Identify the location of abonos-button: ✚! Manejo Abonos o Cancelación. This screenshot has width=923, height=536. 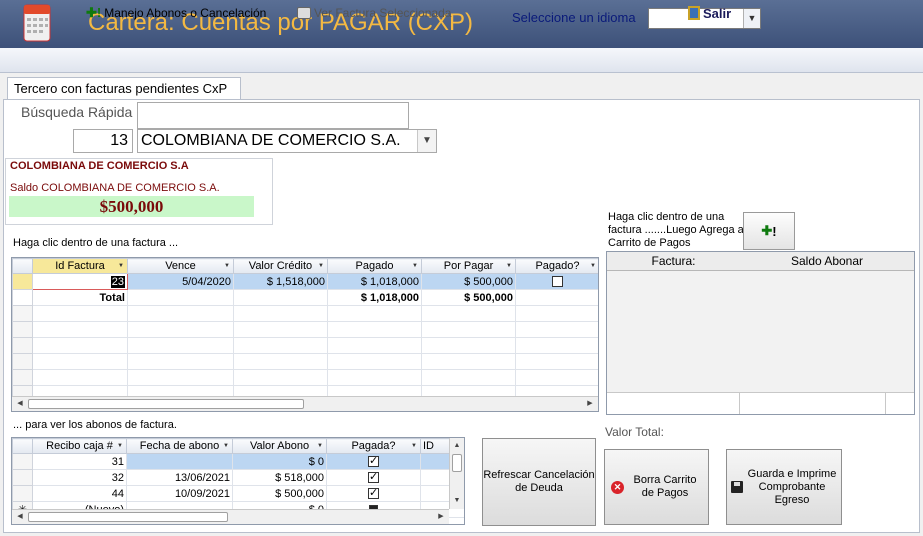
(176, 13).